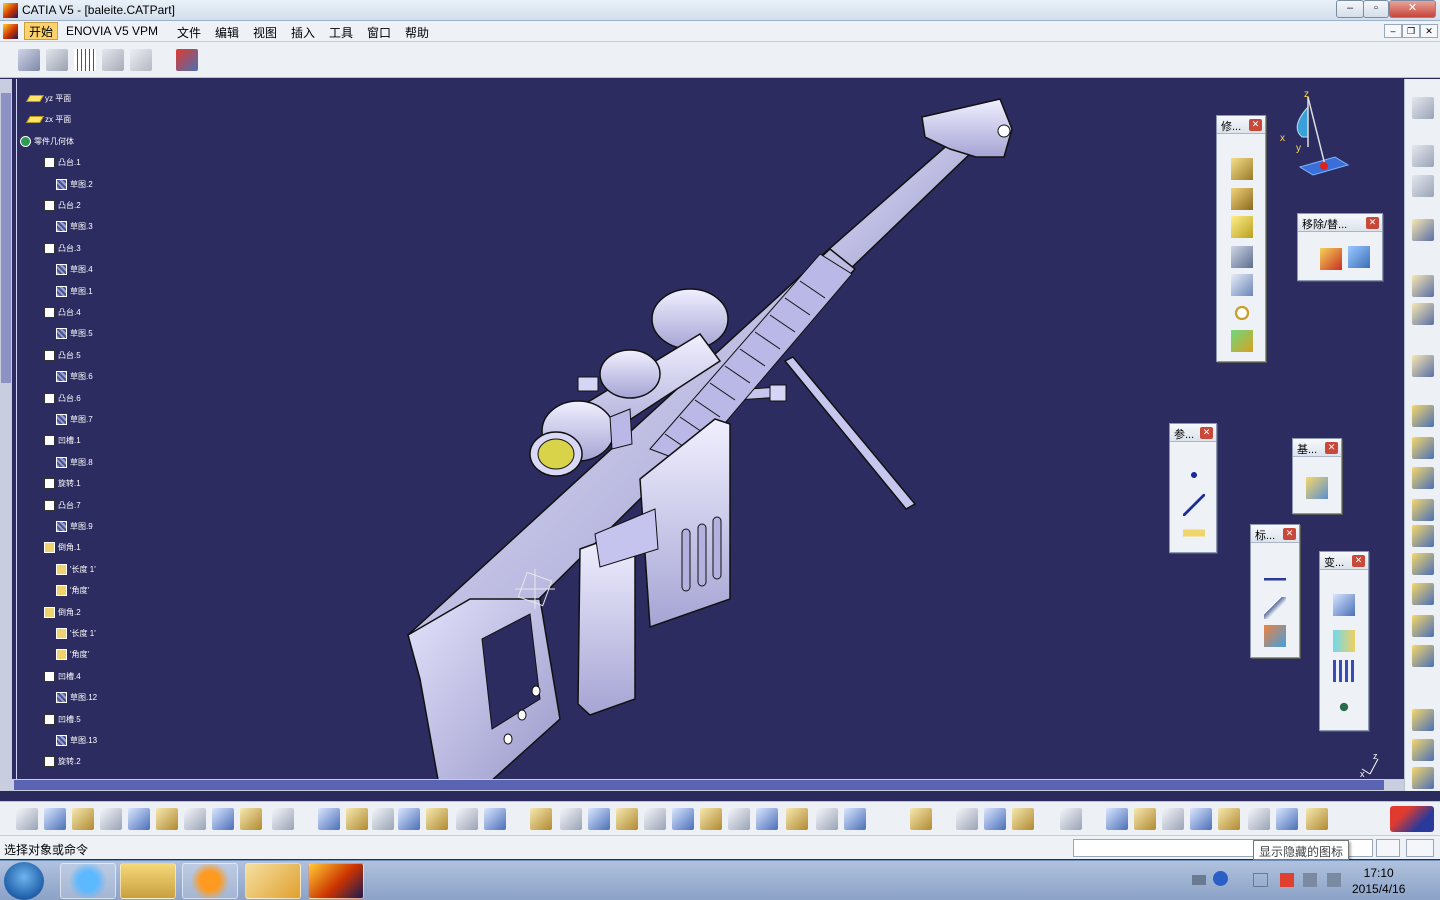 The height and width of the screenshot is (900, 1440). Describe the element at coordinates (227, 32) in the screenshot. I see `menu-edit: 编辑` at that location.